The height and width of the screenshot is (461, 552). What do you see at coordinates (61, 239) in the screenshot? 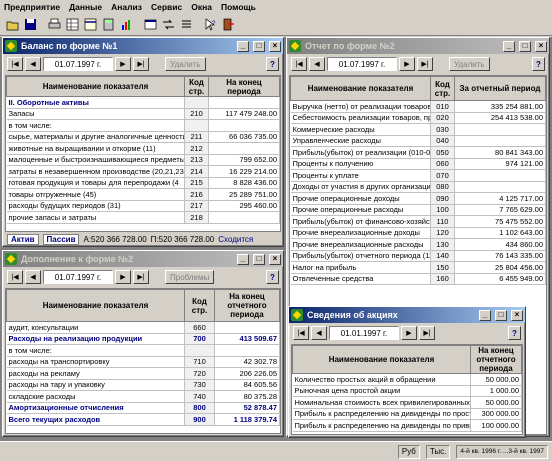
I see `tab-passive: Пассив` at bounding box center [61, 239].